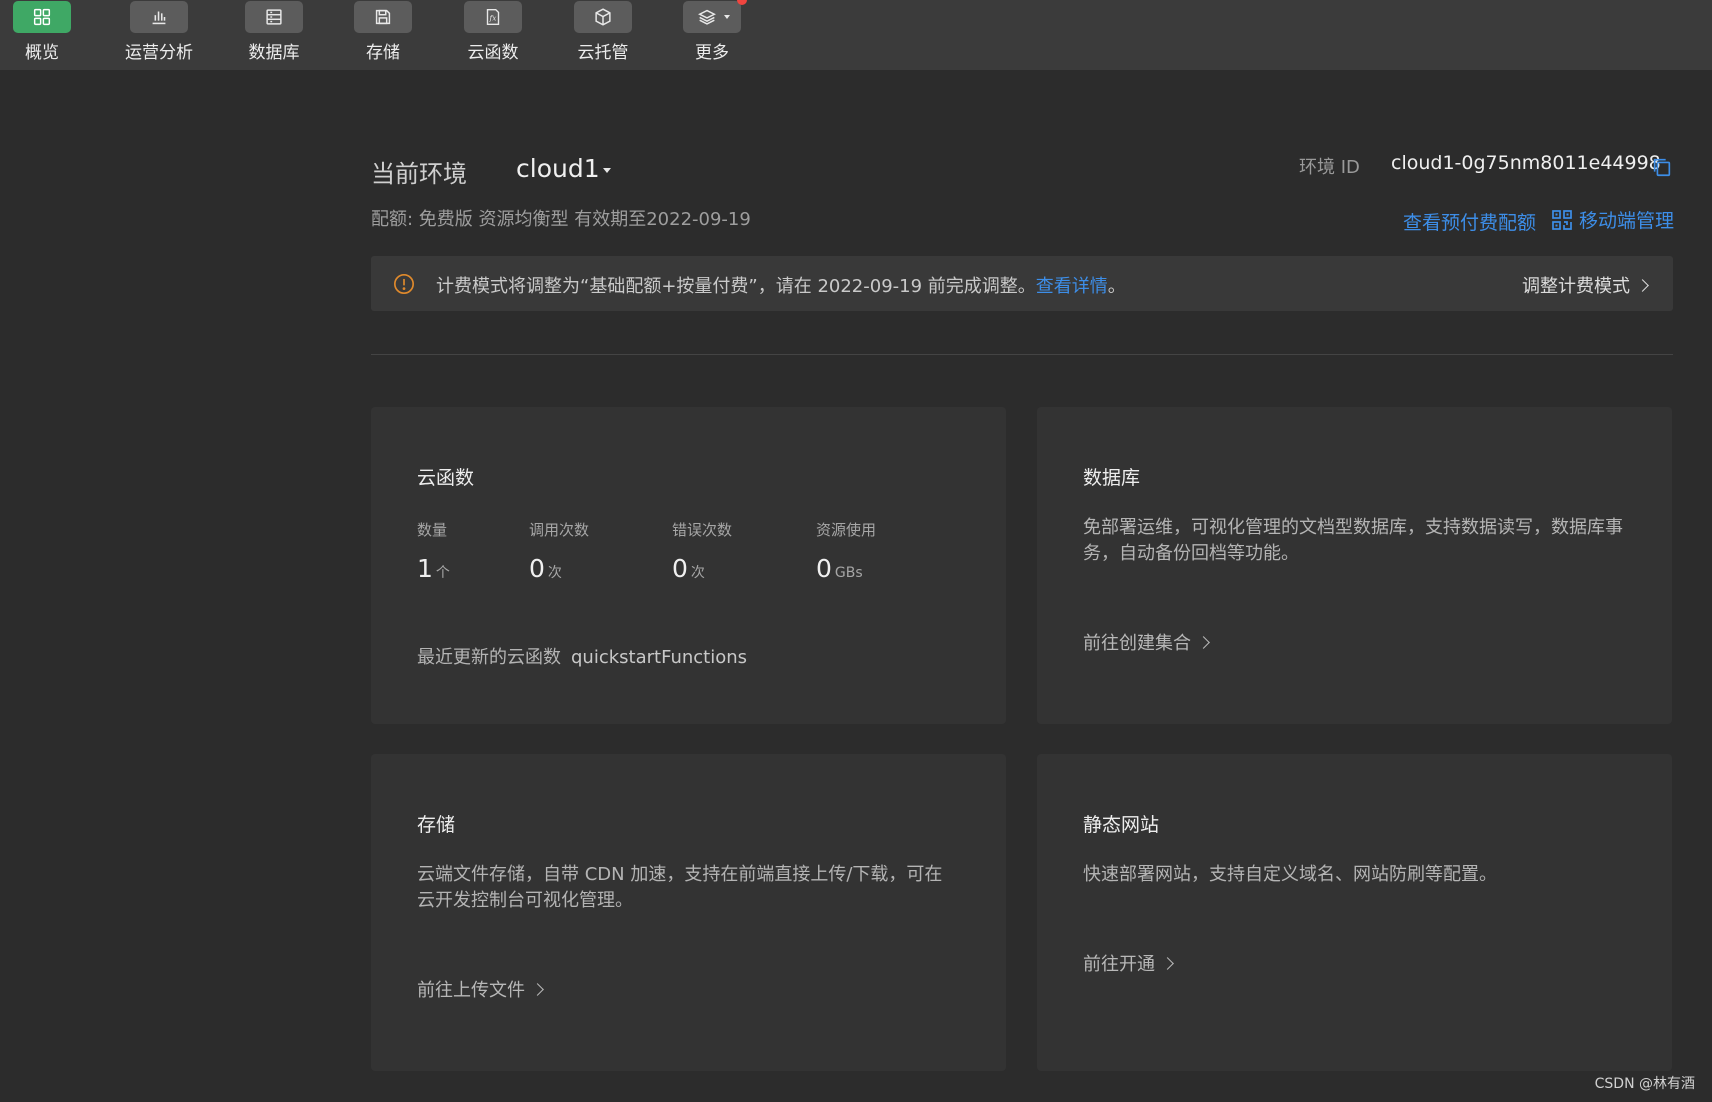 The height and width of the screenshot is (1102, 1712). What do you see at coordinates (493, 53) in the screenshot?
I see `toolbar-label: 云函数` at bounding box center [493, 53].